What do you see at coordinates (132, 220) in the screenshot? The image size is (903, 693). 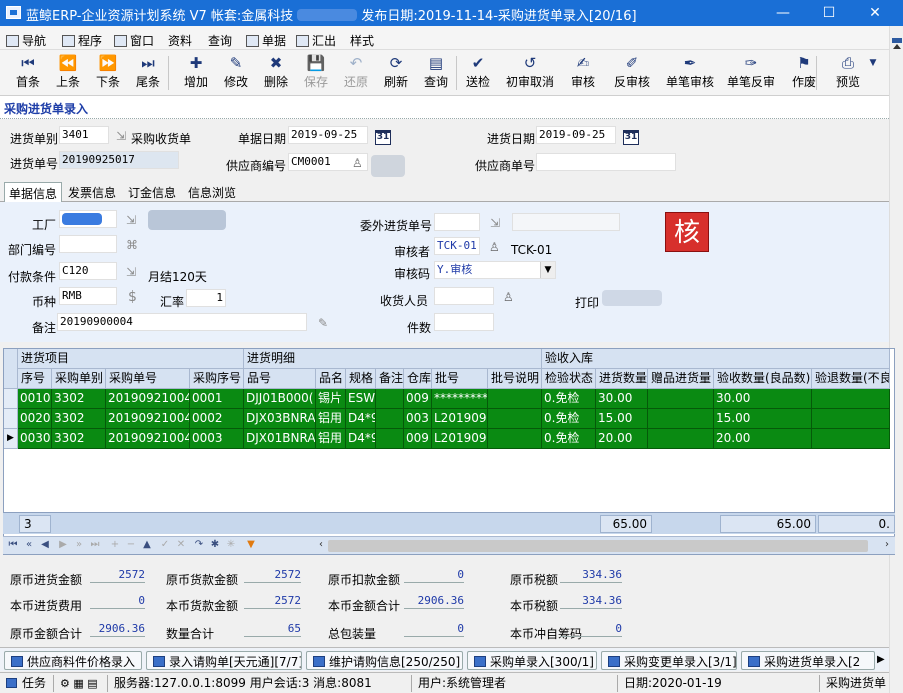 I see `factory-lookup-icon: ⇲` at bounding box center [132, 220].